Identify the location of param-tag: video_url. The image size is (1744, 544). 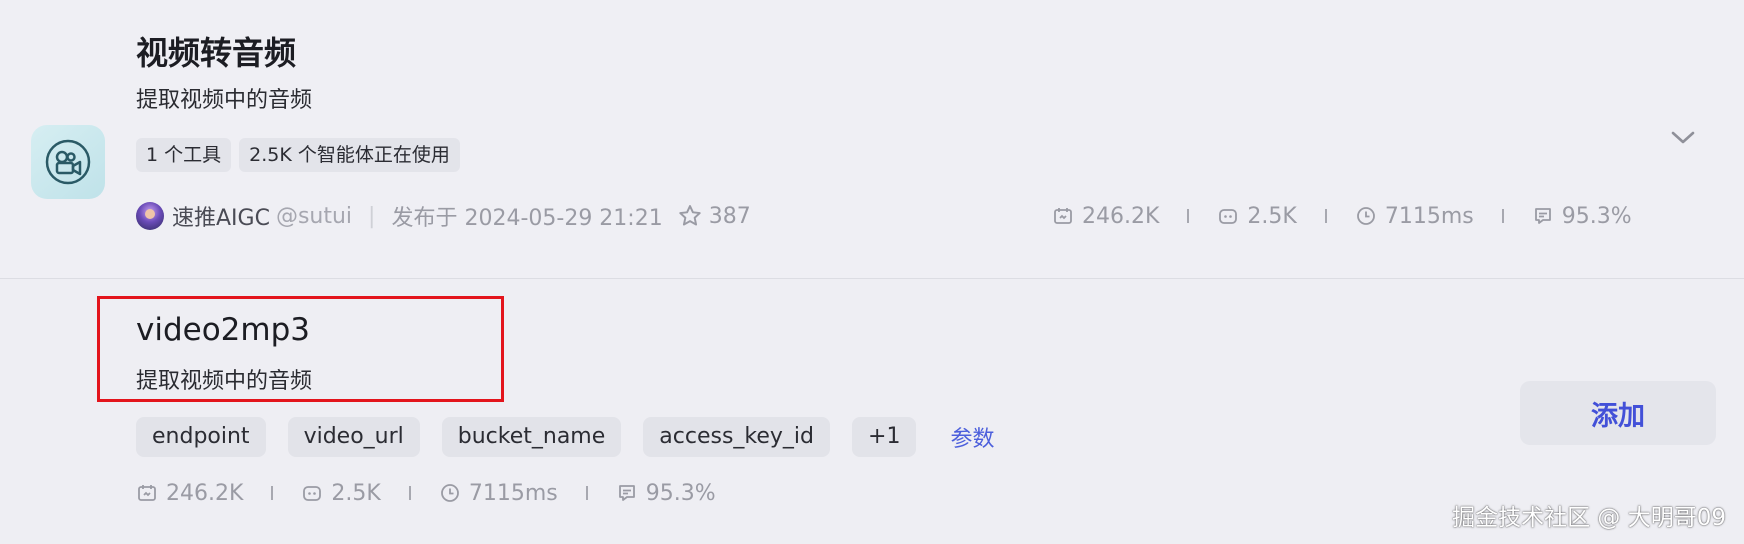
(353, 437).